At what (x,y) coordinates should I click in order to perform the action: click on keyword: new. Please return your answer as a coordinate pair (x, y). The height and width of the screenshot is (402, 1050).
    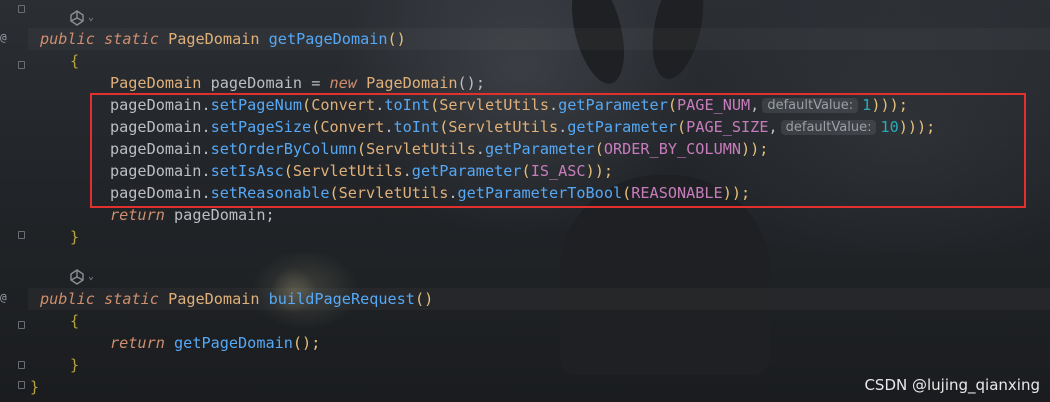
    Looking at the image, I should click on (343, 83).